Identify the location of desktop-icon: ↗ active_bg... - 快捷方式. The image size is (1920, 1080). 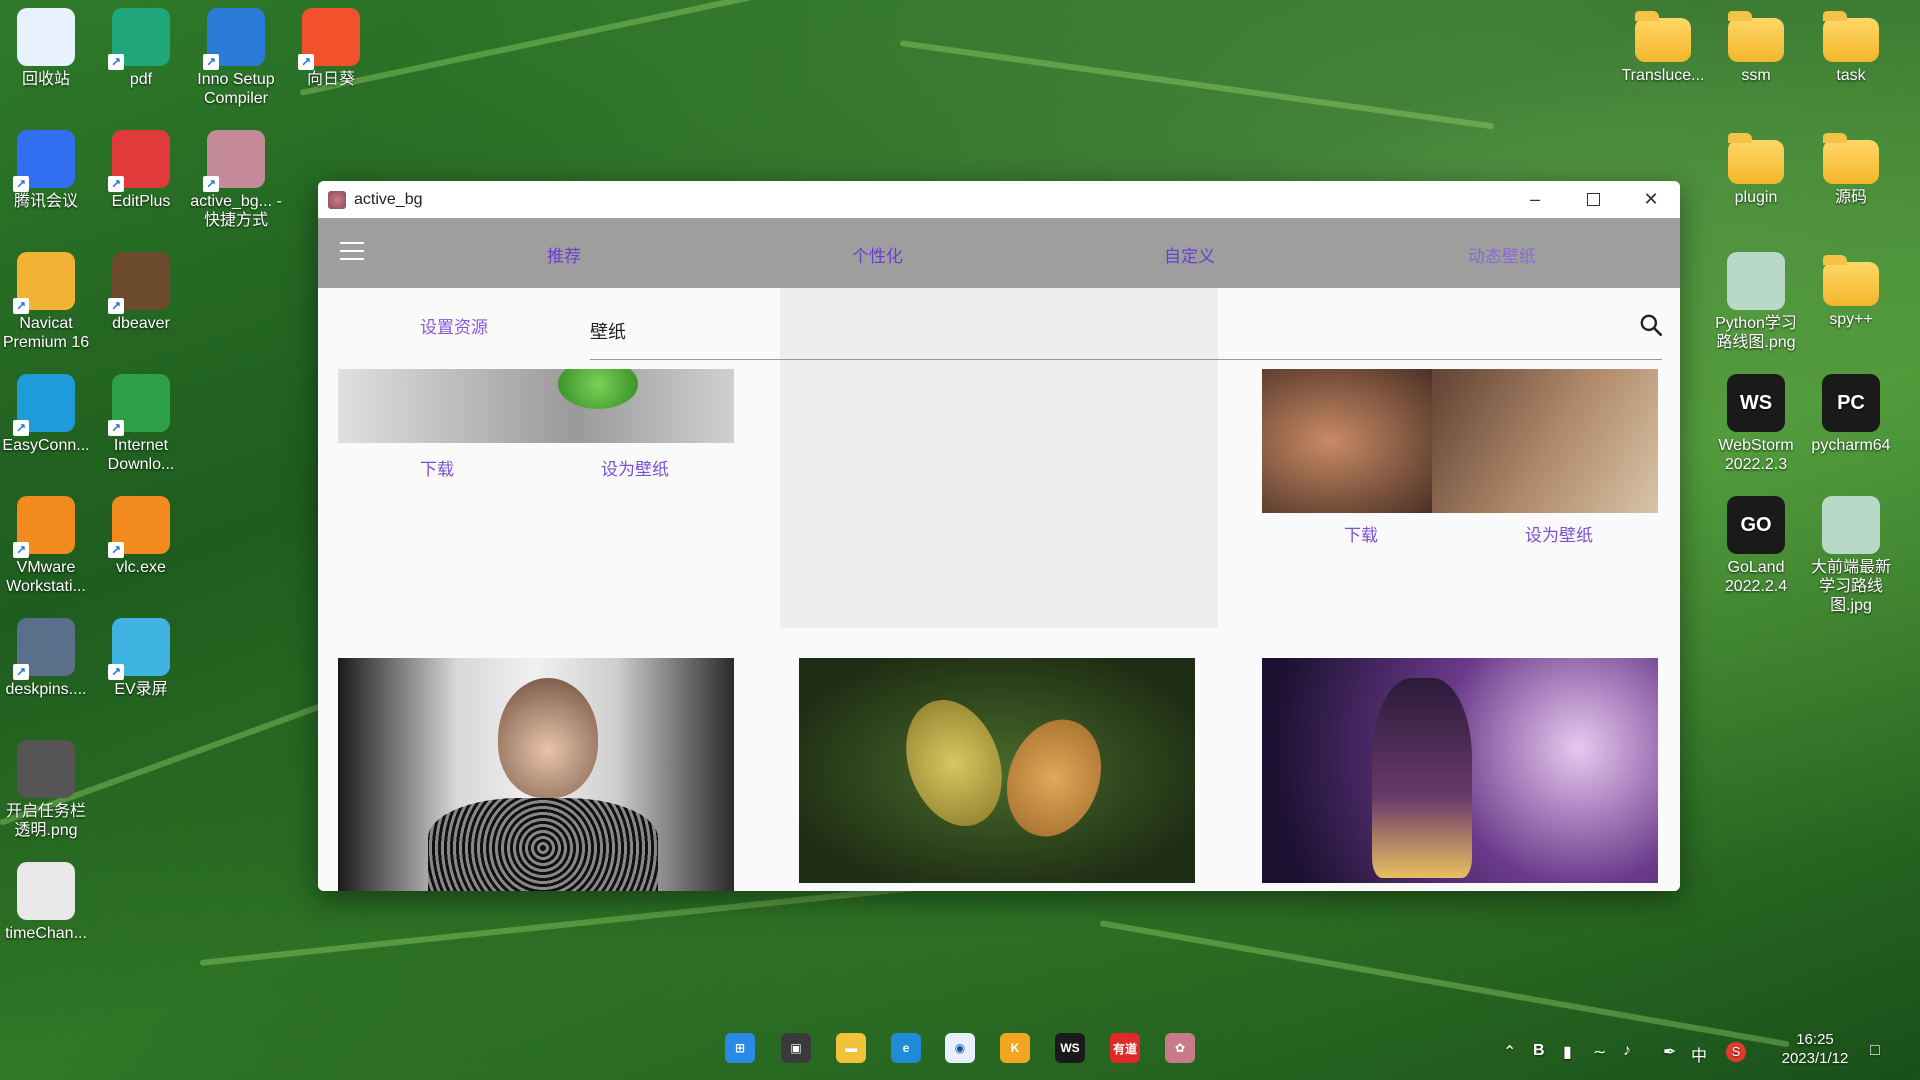
(236, 178).